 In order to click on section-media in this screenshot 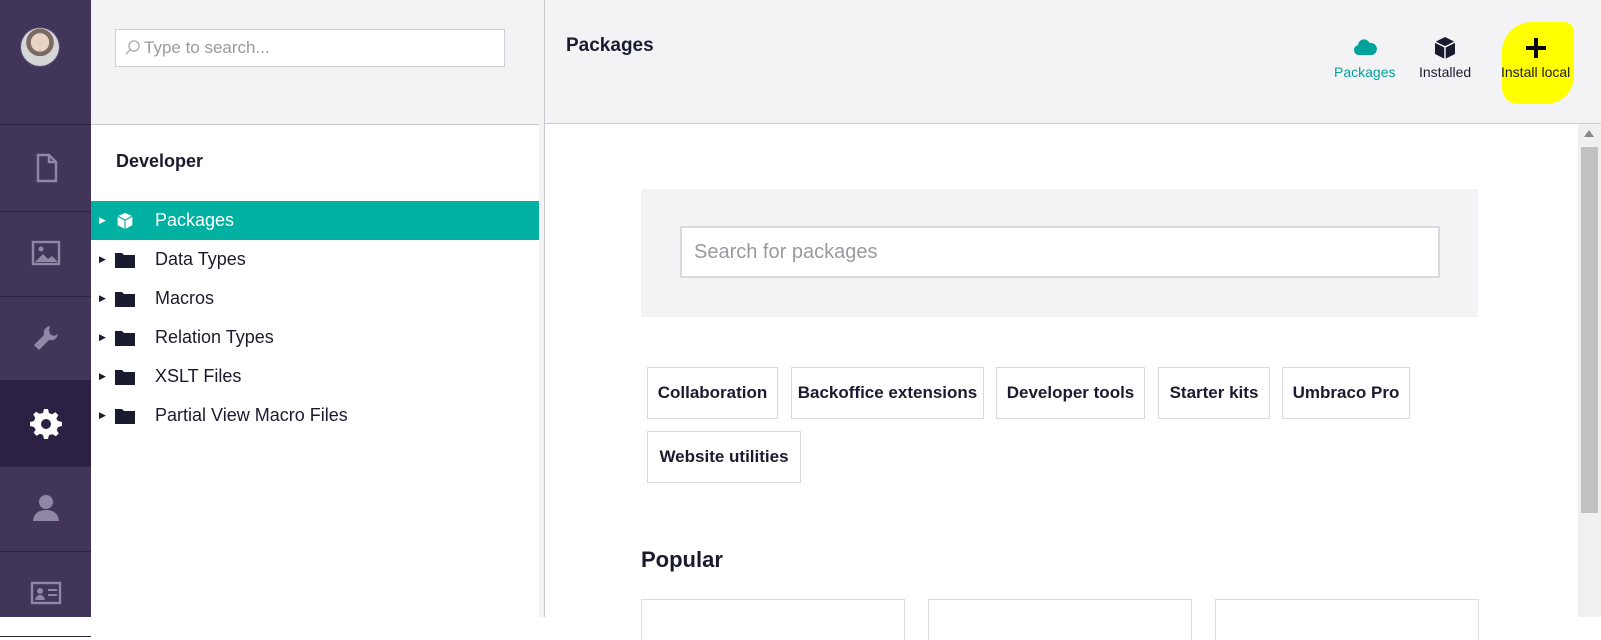, I will do `click(45, 253)`.